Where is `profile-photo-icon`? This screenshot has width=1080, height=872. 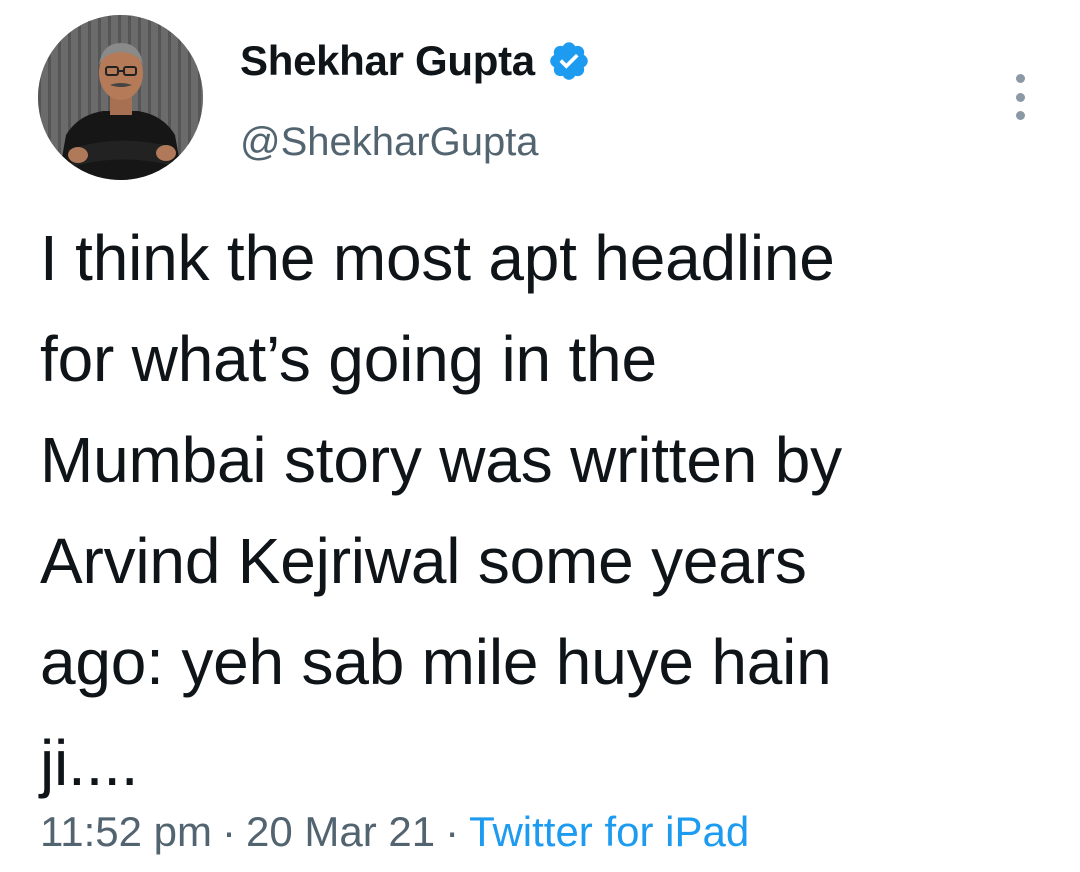 profile-photo-icon is located at coordinates (120, 97).